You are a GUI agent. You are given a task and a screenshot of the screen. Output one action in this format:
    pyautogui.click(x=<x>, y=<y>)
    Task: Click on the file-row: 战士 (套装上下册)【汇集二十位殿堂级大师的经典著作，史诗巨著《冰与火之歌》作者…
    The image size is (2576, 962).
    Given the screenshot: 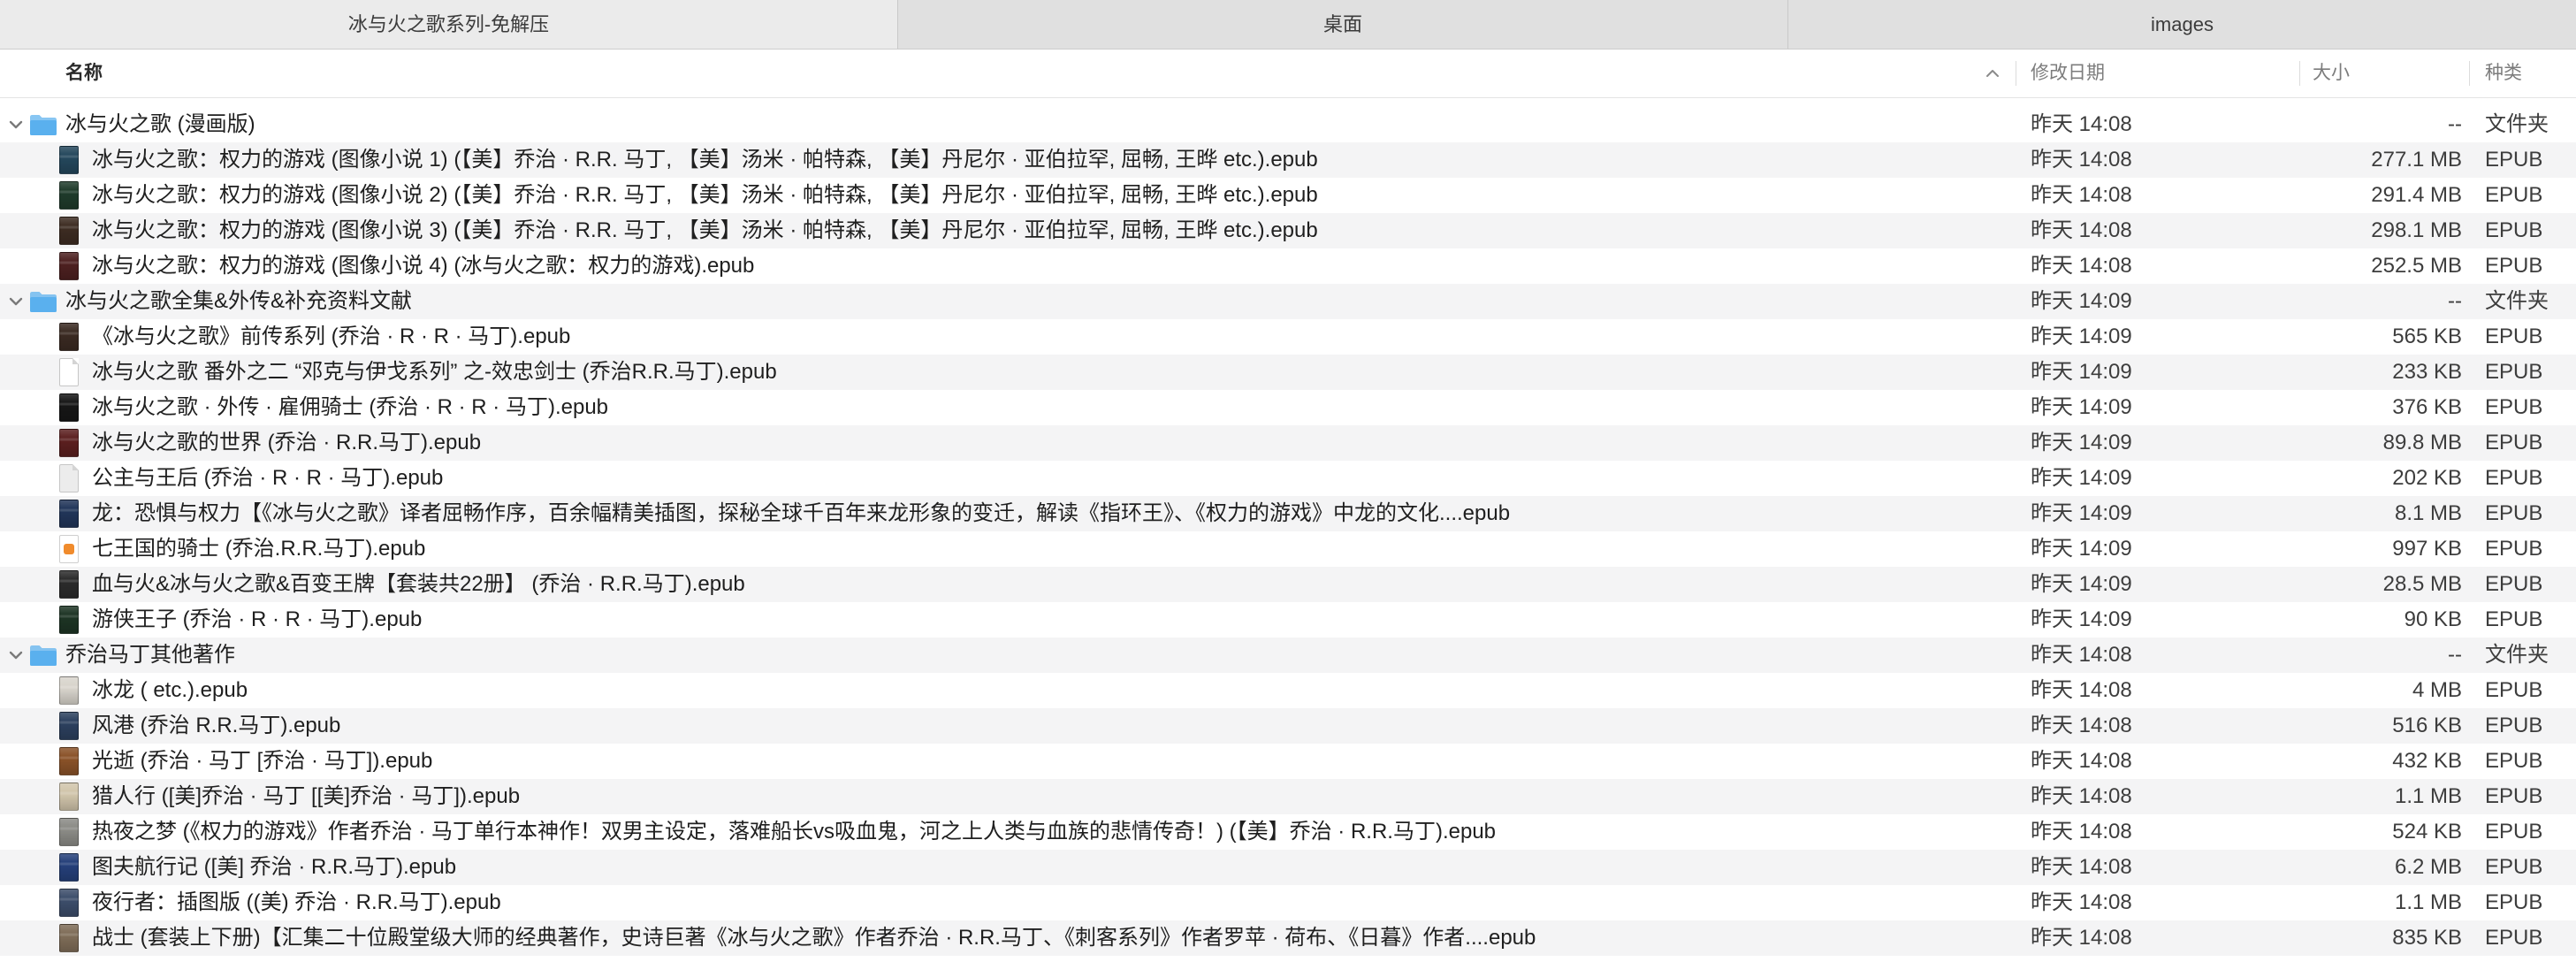 What is the action you would take?
    pyautogui.click(x=1288, y=938)
    